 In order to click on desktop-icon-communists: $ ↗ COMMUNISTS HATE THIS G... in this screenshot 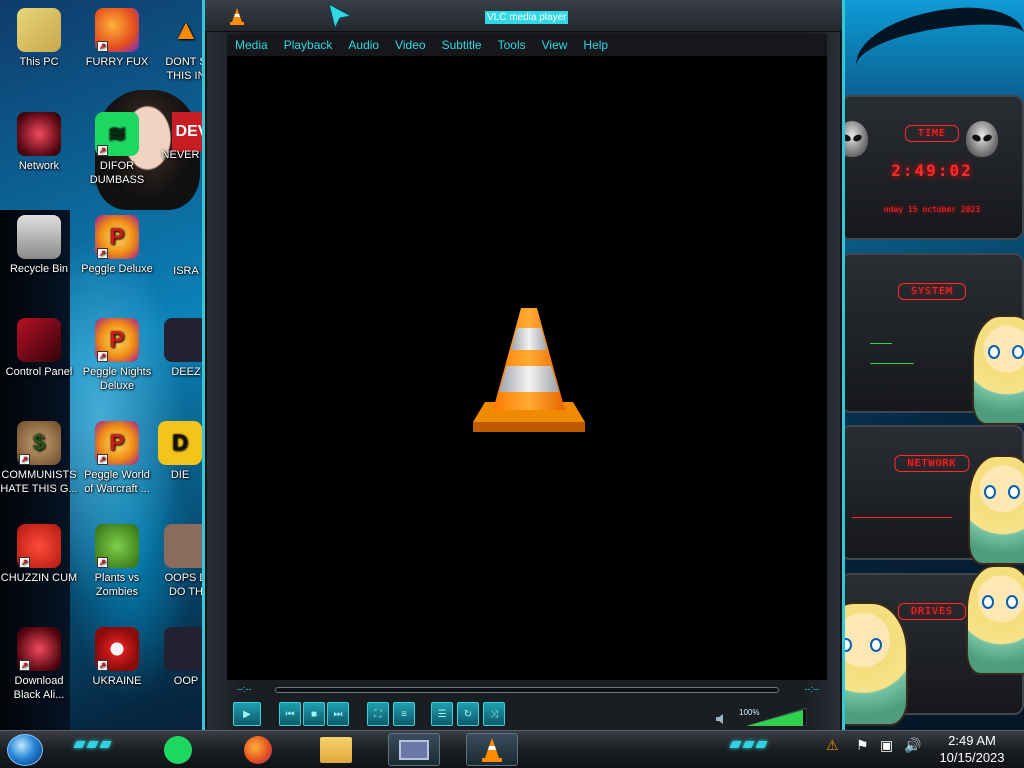, I will do `click(39, 458)`.